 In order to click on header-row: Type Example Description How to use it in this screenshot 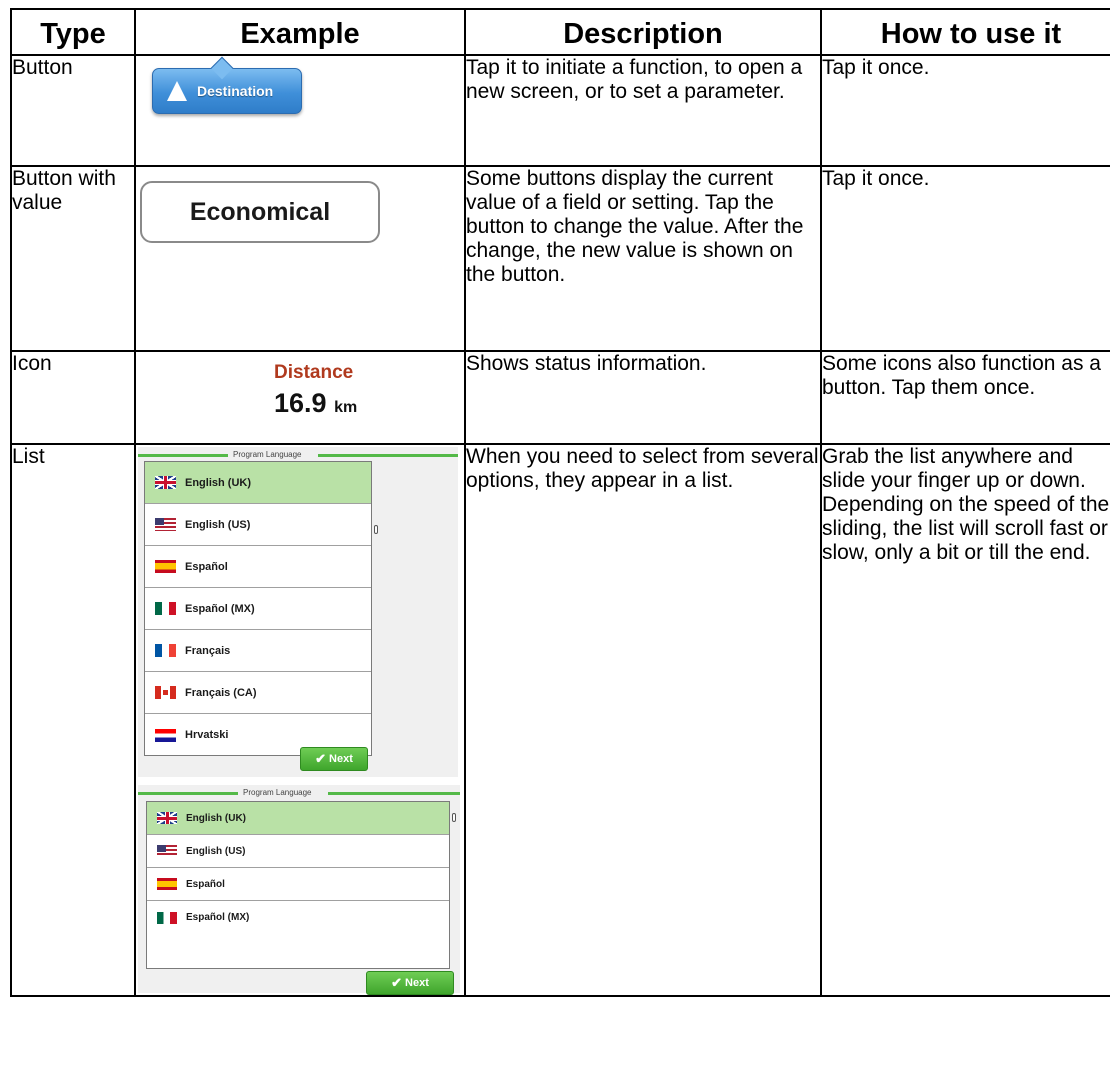, I will do `click(560, 32)`.